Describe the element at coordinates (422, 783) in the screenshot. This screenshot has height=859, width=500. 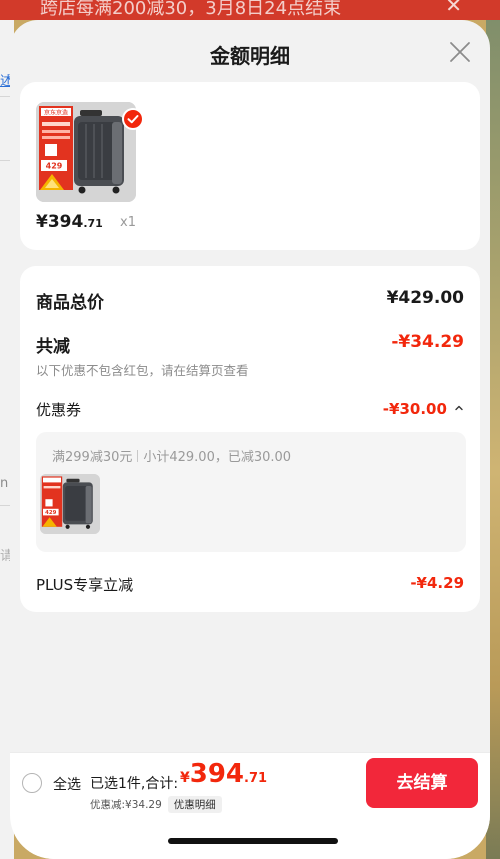
I see `checkout-button: 去结算` at that location.